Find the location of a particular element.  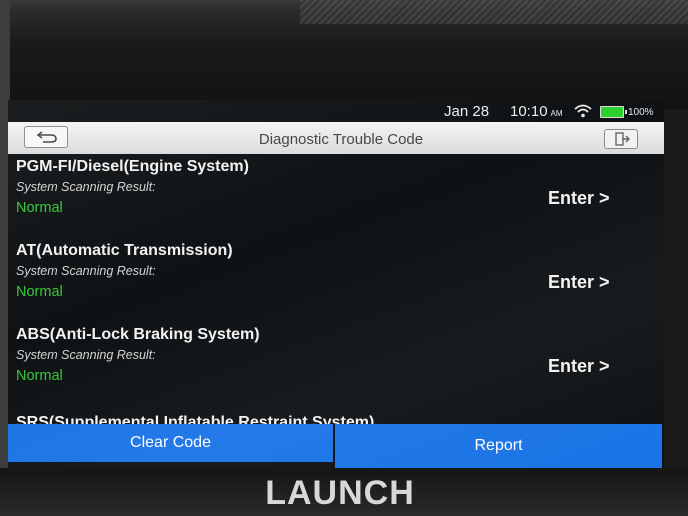

exit-button is located at coordinates (621, 139).